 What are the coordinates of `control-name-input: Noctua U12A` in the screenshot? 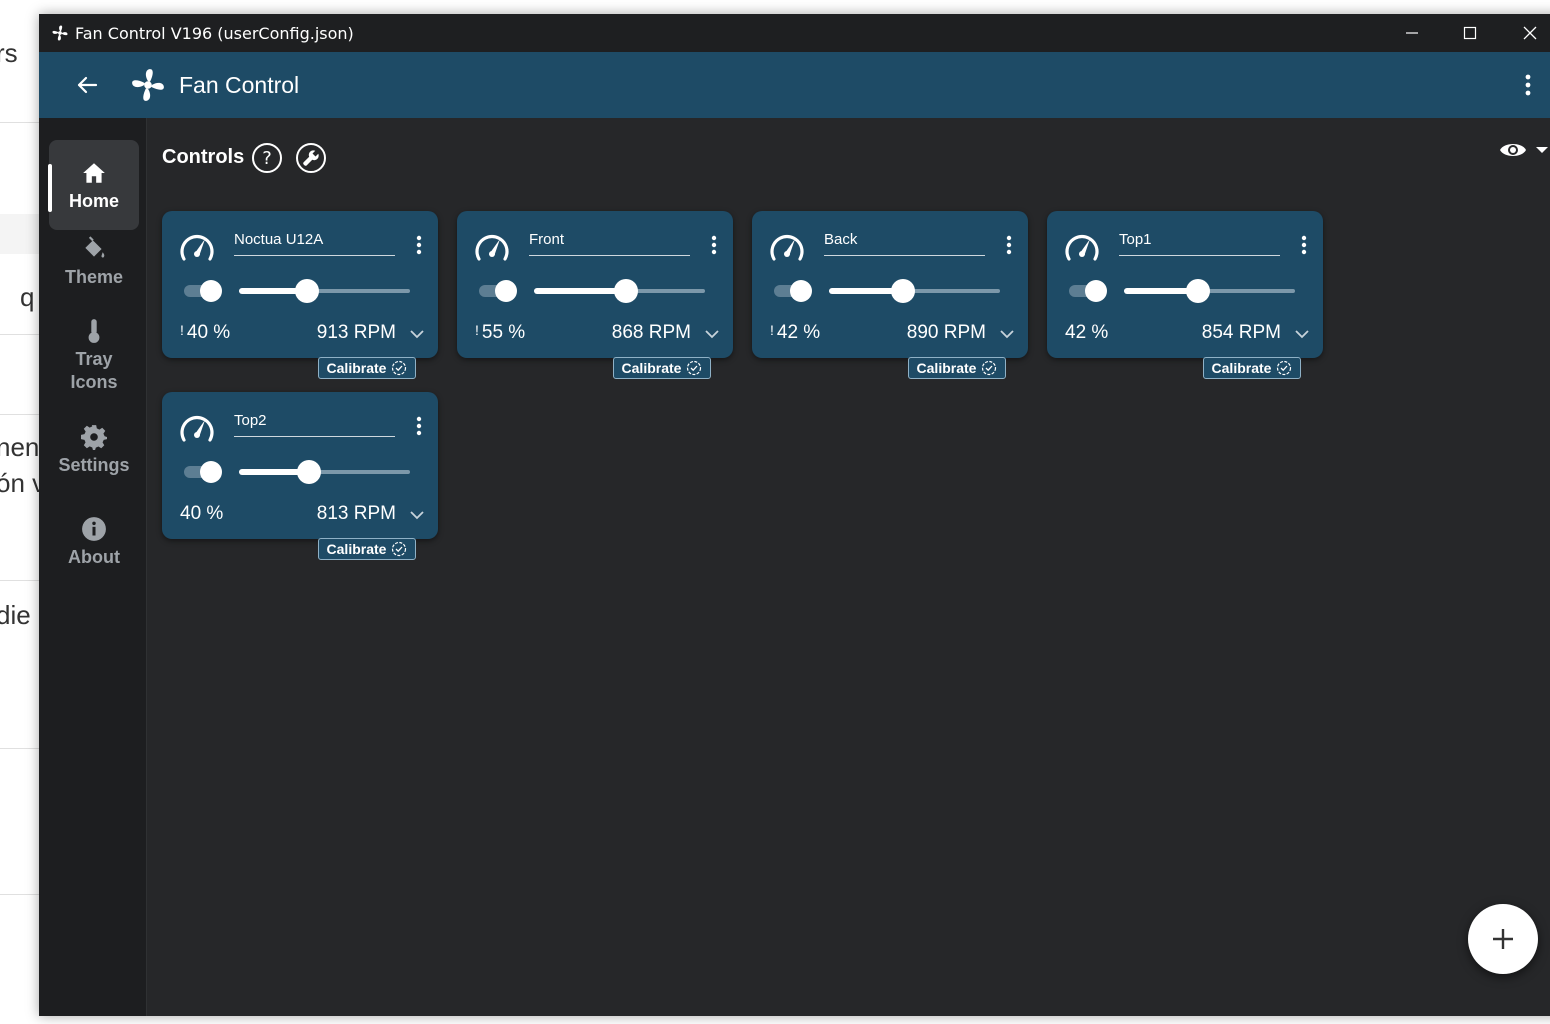 It's located at (314, 243).